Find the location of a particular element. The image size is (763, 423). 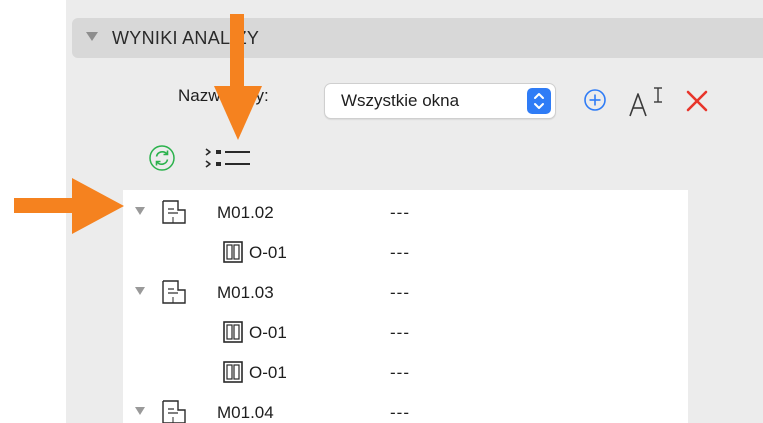

section-title: WYNIKI ANALIZY is located at coordinates (186, 38).